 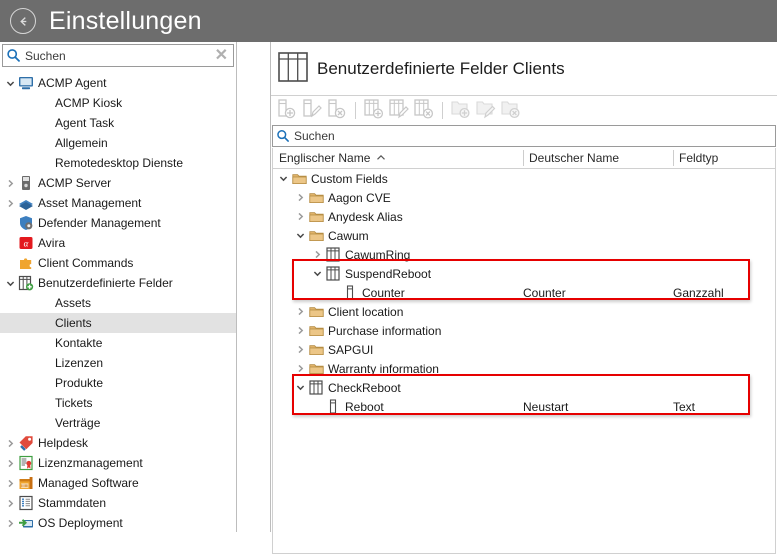 I want to click on table-row: Anydesk Alias, so click(x=524, y=216).